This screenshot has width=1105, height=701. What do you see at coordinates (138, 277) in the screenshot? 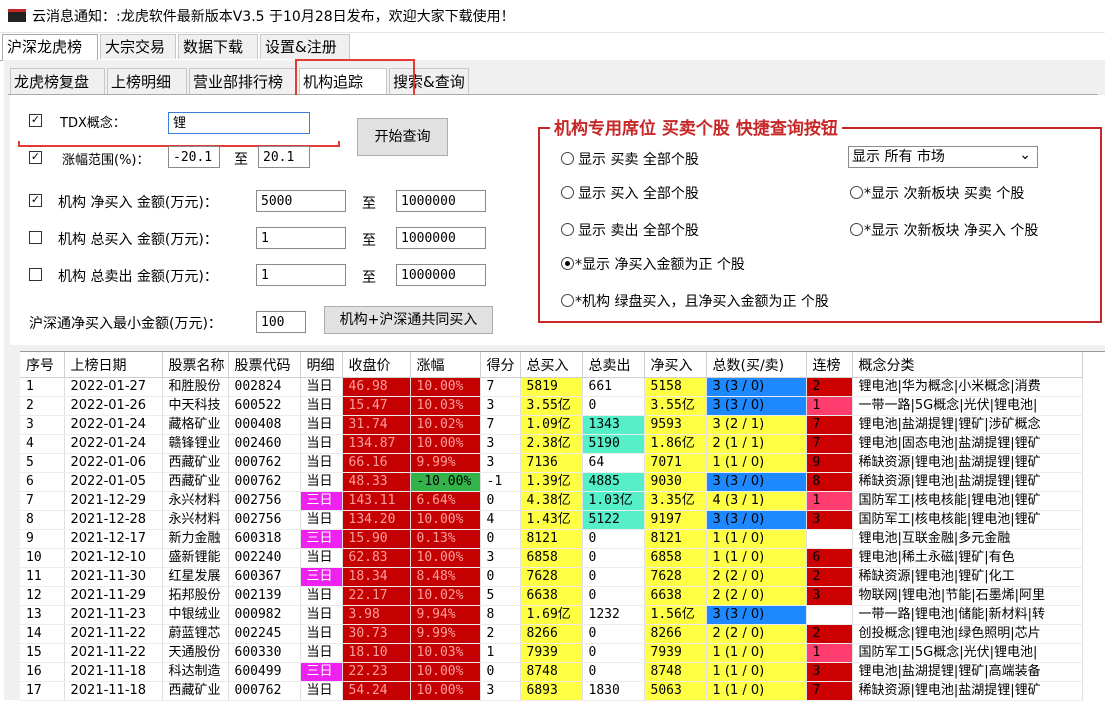
I see `total-sell-label: 机构 总卖出 金额(万元)：` at bounding box center [138, 277].